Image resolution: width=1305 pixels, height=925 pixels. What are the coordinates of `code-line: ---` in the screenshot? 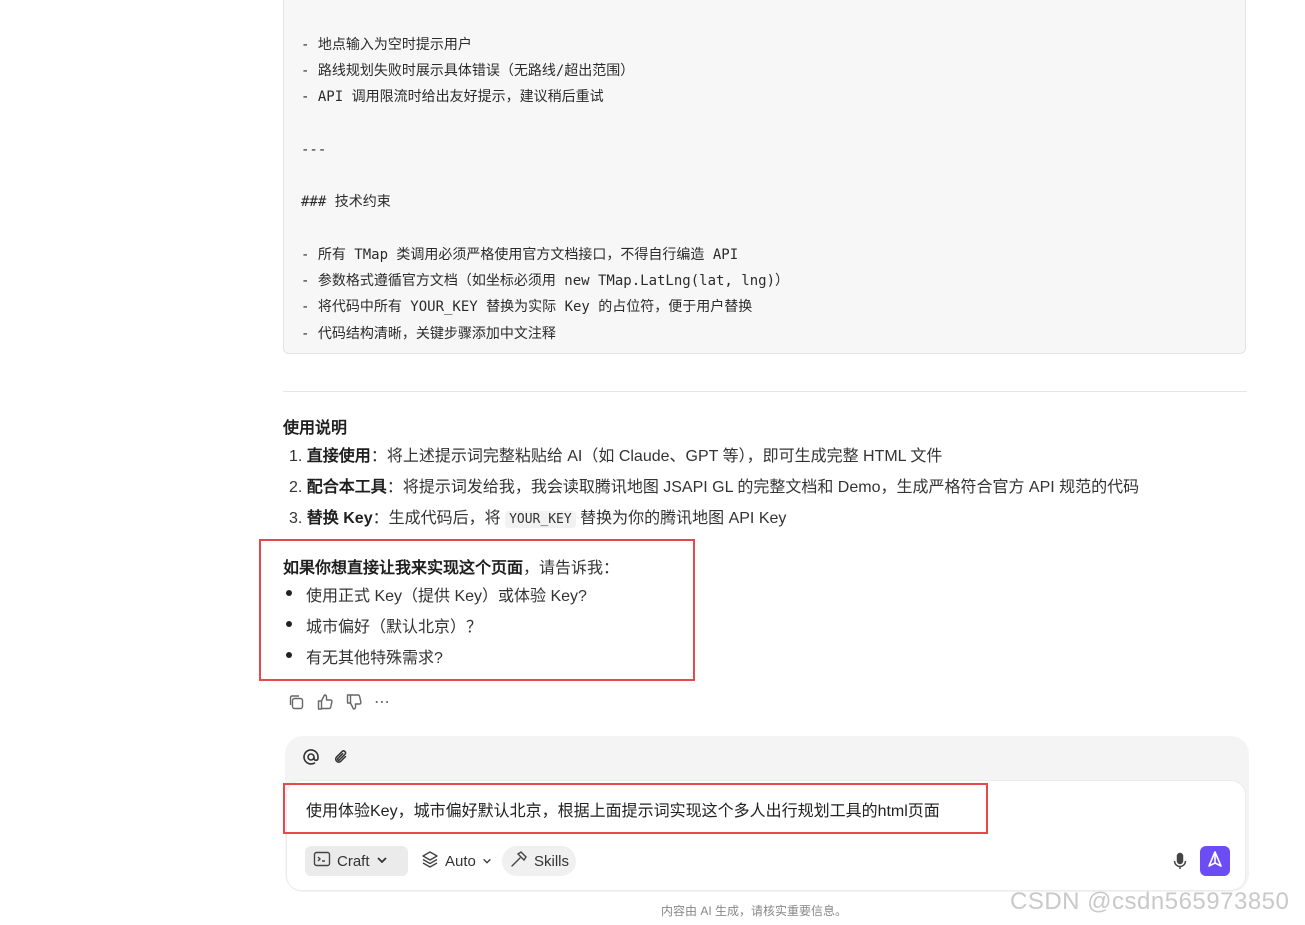 It's located at (314, 150).